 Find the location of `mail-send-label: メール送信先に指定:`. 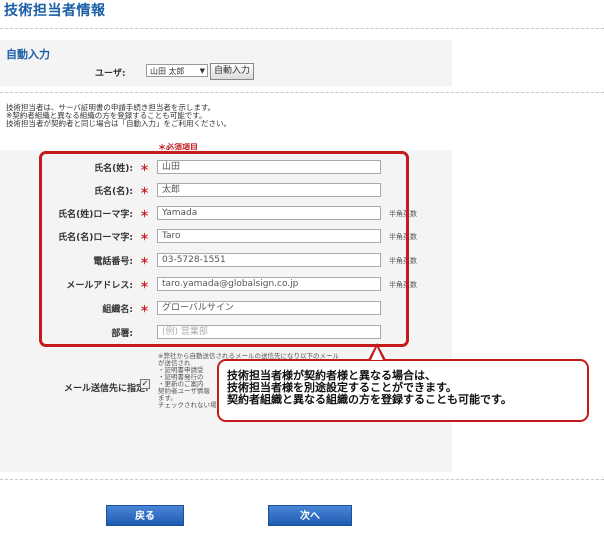

mail-send-label: メール送信先に指定: is located at coordinates (106, 389).